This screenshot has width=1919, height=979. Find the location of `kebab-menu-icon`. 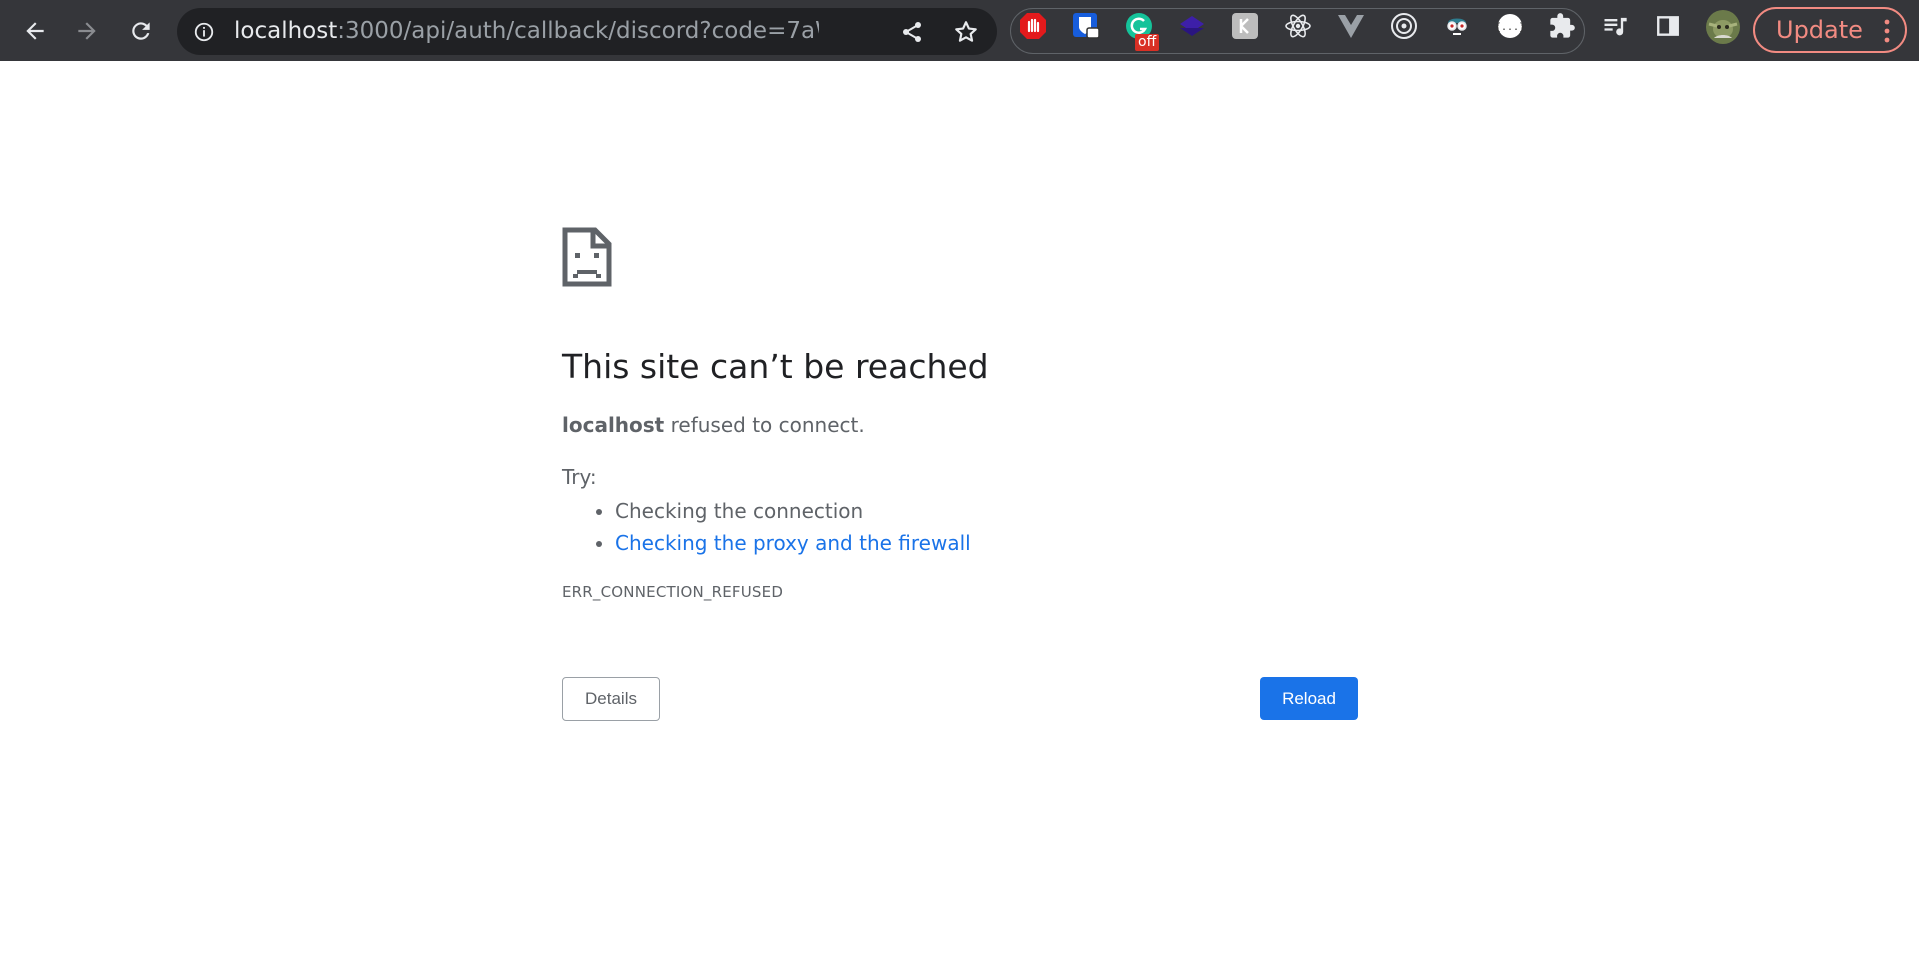

kebab-menu-icon is located at coordinates (1887, 31).